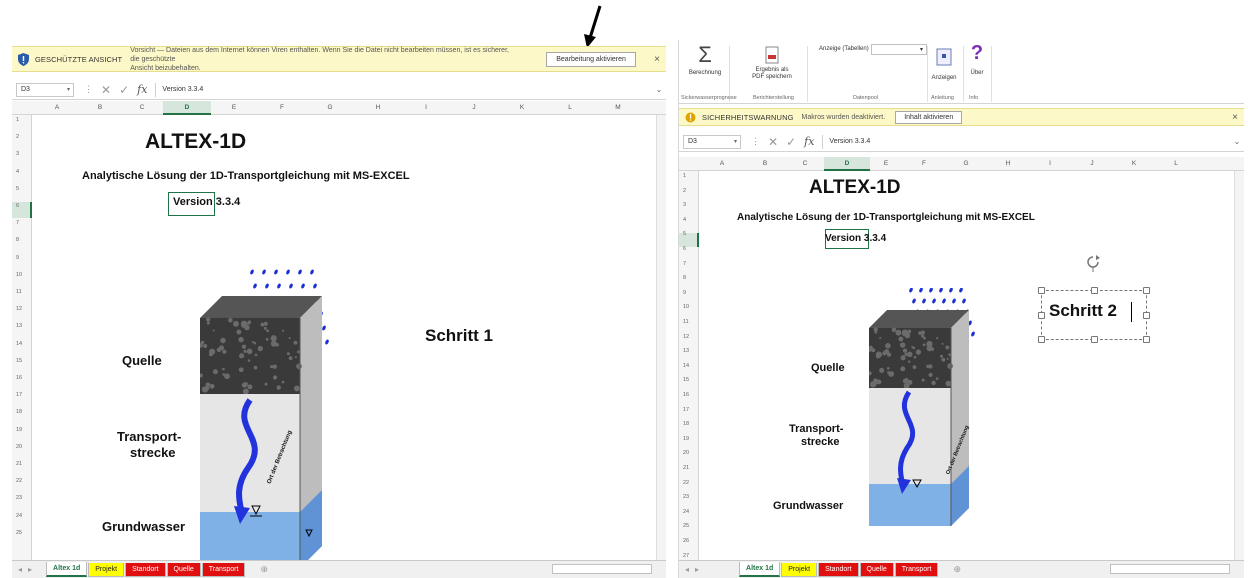 Image resolution: width=1248 pixels, height=578 pixels. Describe the element at coordinates (712, 141) in the screenshot. I see `name-box: D3 ▾` at that location.